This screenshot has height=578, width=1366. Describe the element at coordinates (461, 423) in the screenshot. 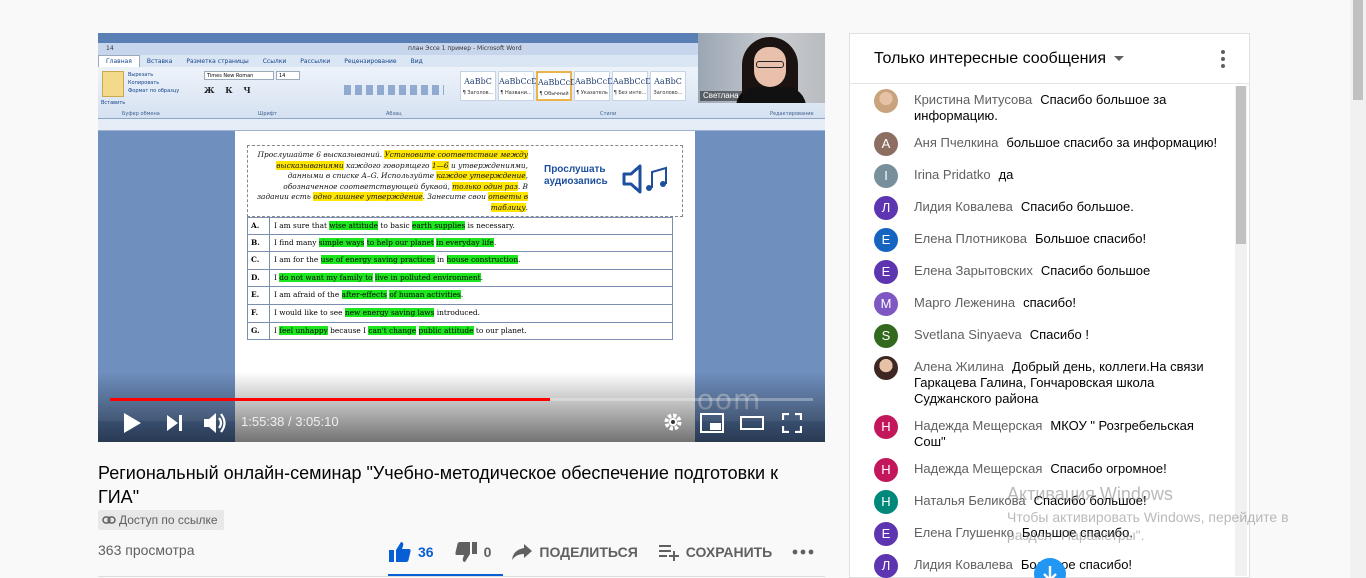

I see `player-controls: 1:55:38 / 3:05:10` at that location.